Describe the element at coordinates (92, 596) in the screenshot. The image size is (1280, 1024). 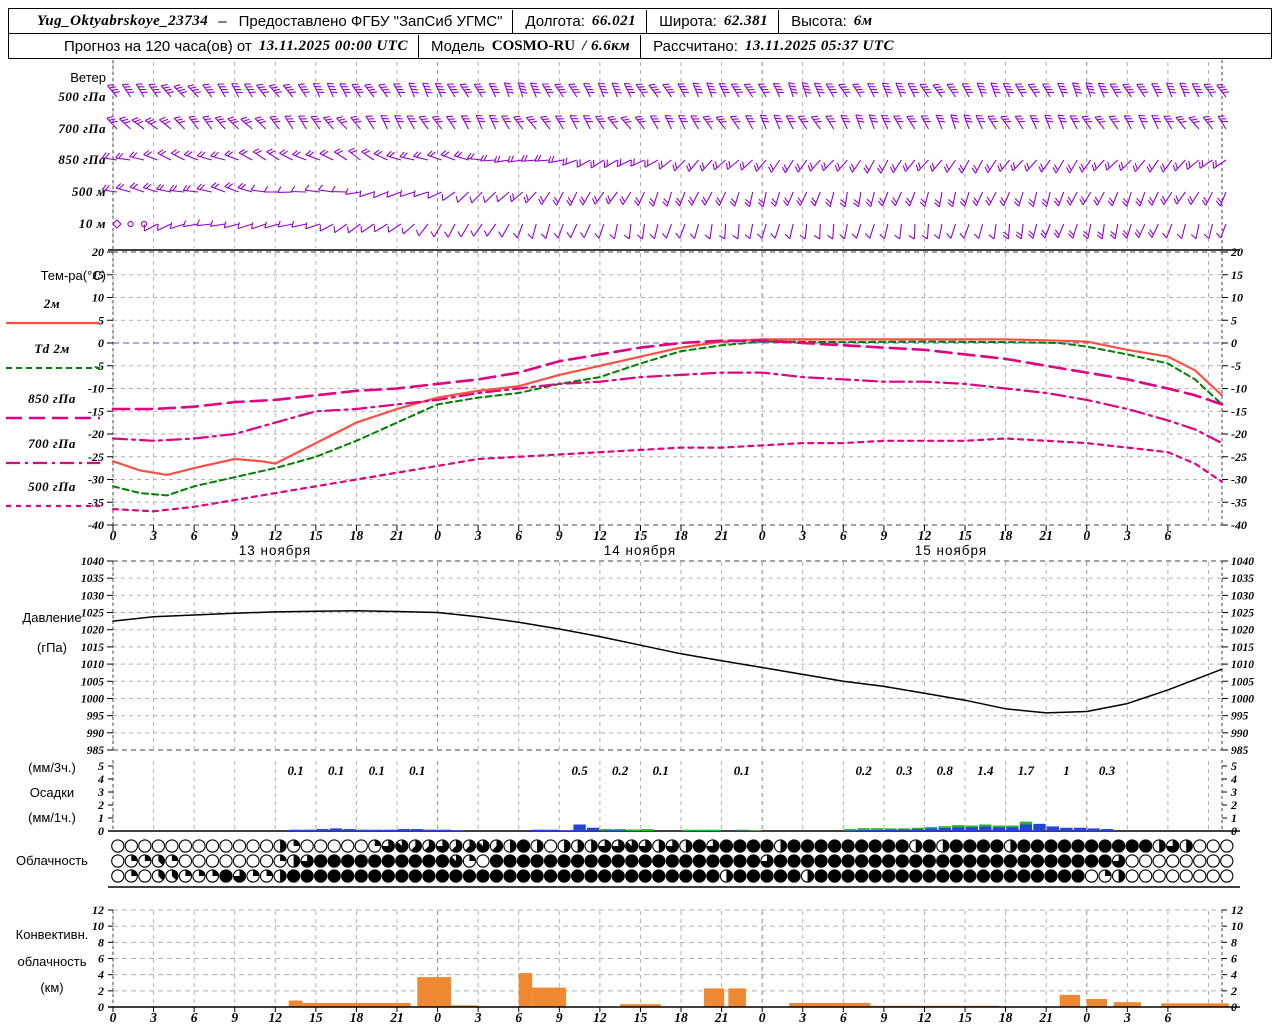
I see `pressure-axis-label-left: 1030` at that location.